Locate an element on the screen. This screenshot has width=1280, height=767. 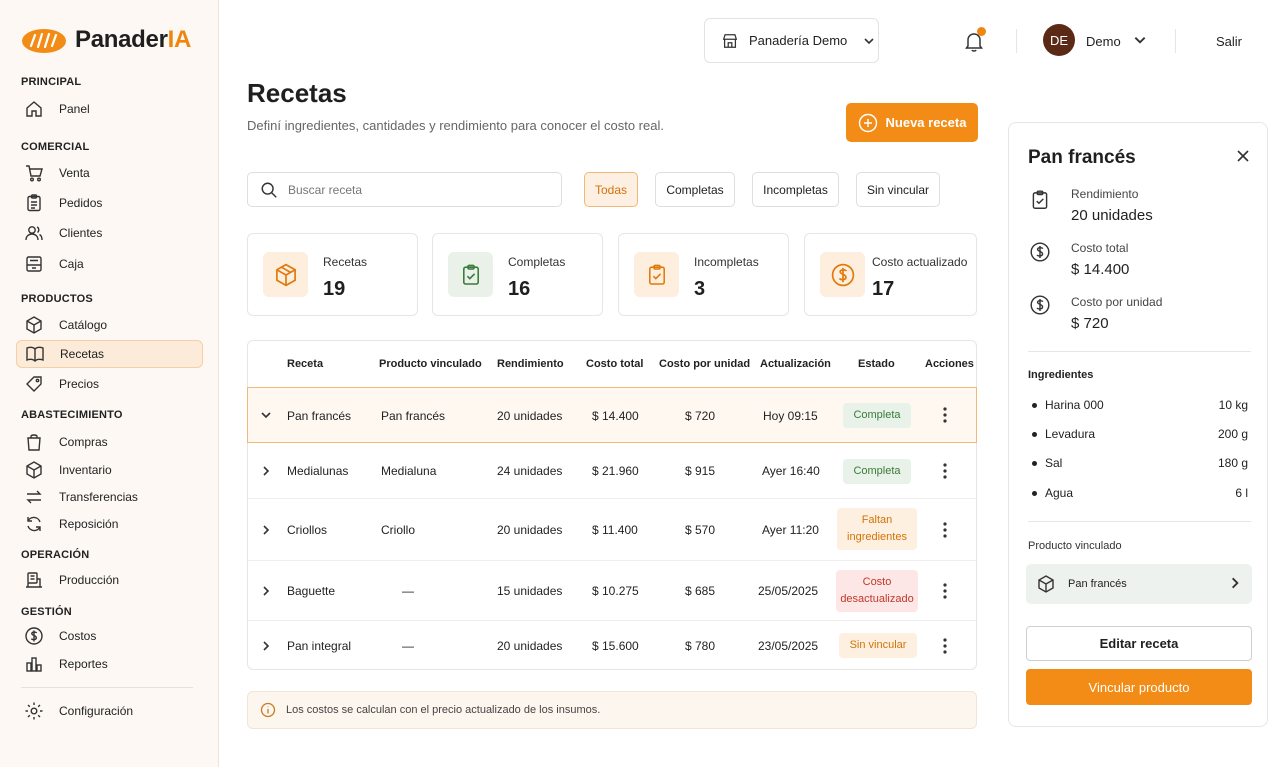
sidebar-item-precios: Precios is located at coordinates (109, 384).